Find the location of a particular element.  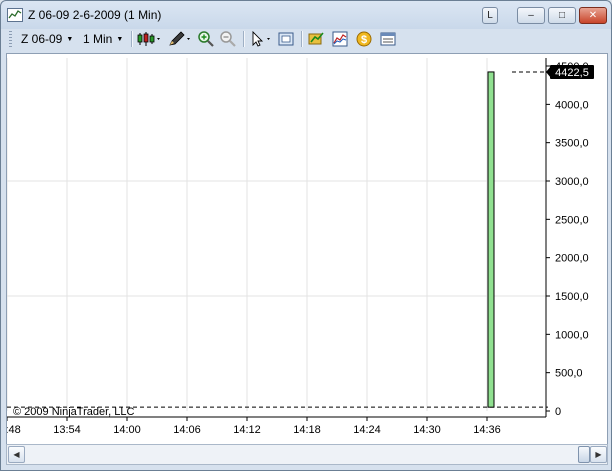

y-tick-label: 2500,0 is located at coordinates (572, 220).